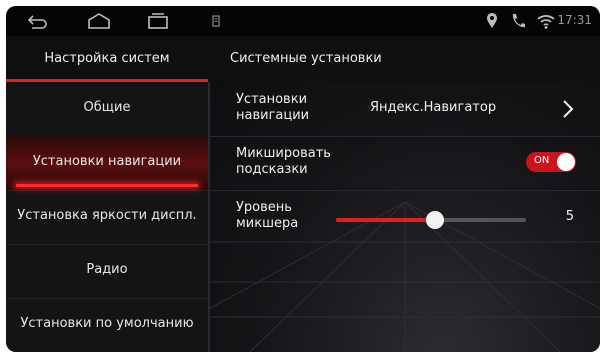  What do you see at coordinates (551, 162) in the screenshot?
I see `mix-hints-toggle: ON` at bounding box center [551, 162].